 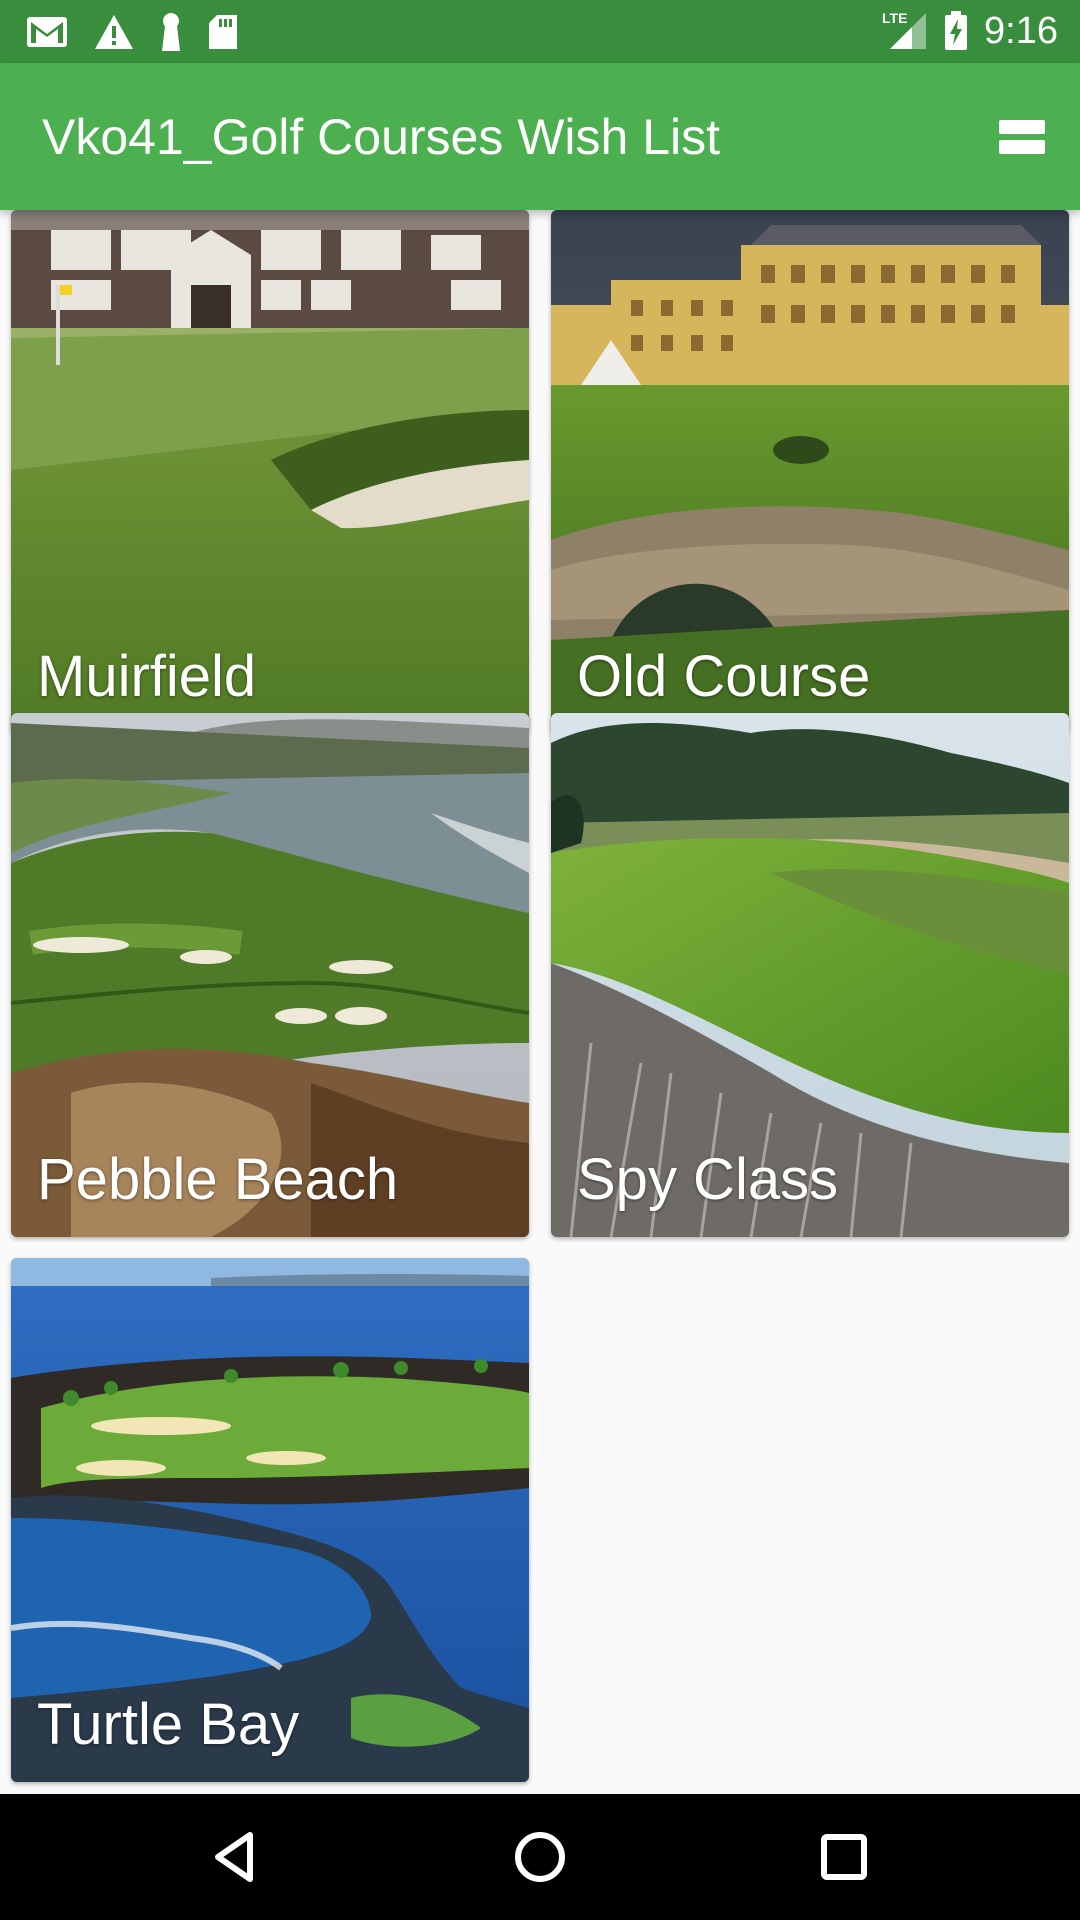 I want to click on course-name: Pebble Beach, so click(x=218, y=1179).